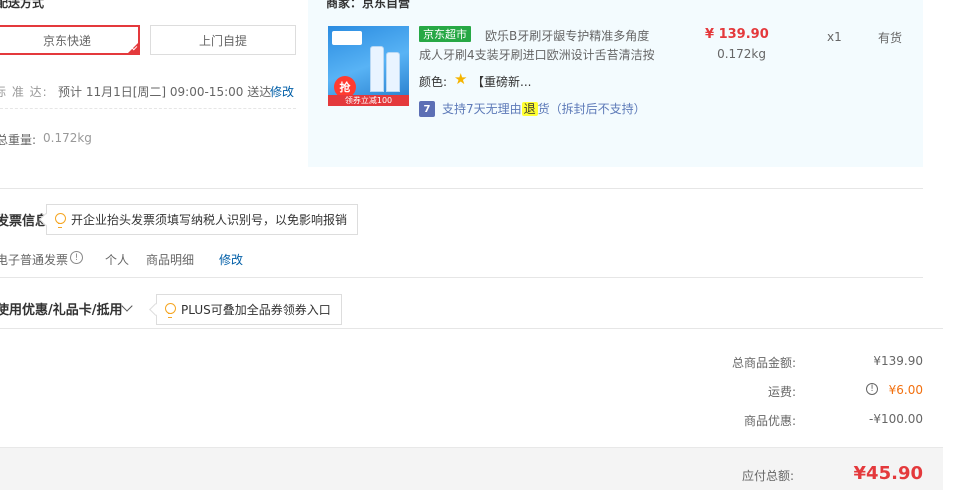 Image resolution: width=965 pixels, height=490 pixels. Describe the element at coordinates (368, 5) in the screenshot. I see `merchant-label: 商家：京东自营` at that location.